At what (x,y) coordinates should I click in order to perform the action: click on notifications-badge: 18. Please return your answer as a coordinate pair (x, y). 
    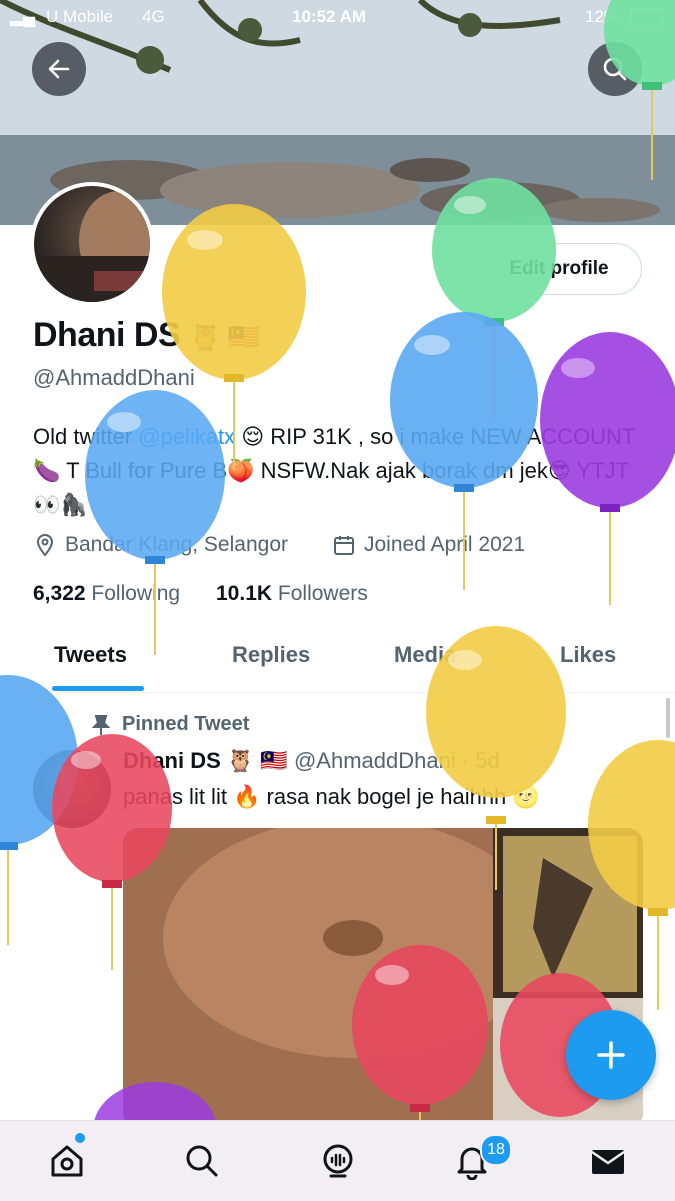
    Looking at the image, I should click on (496, 1150).